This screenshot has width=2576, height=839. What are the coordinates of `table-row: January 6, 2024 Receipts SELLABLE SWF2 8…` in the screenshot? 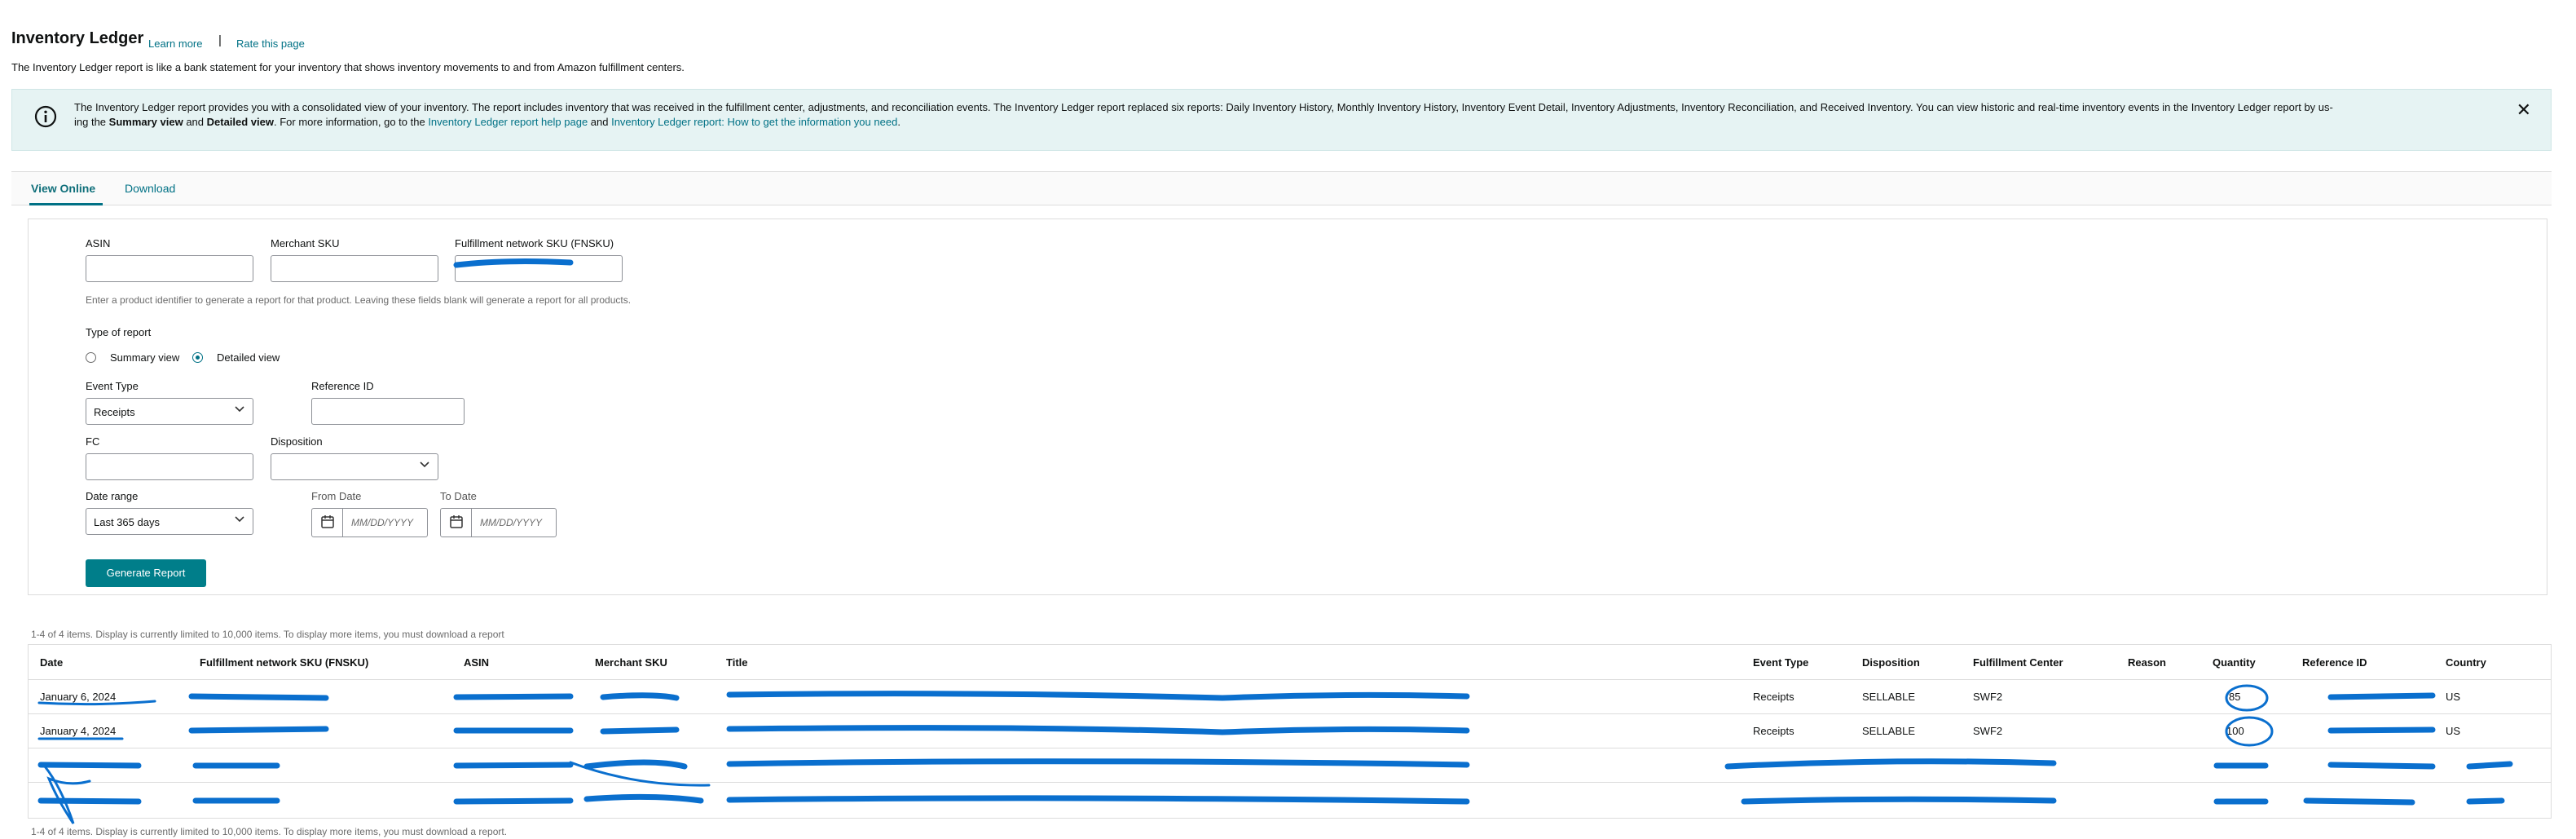 It's located at (1290, 696).